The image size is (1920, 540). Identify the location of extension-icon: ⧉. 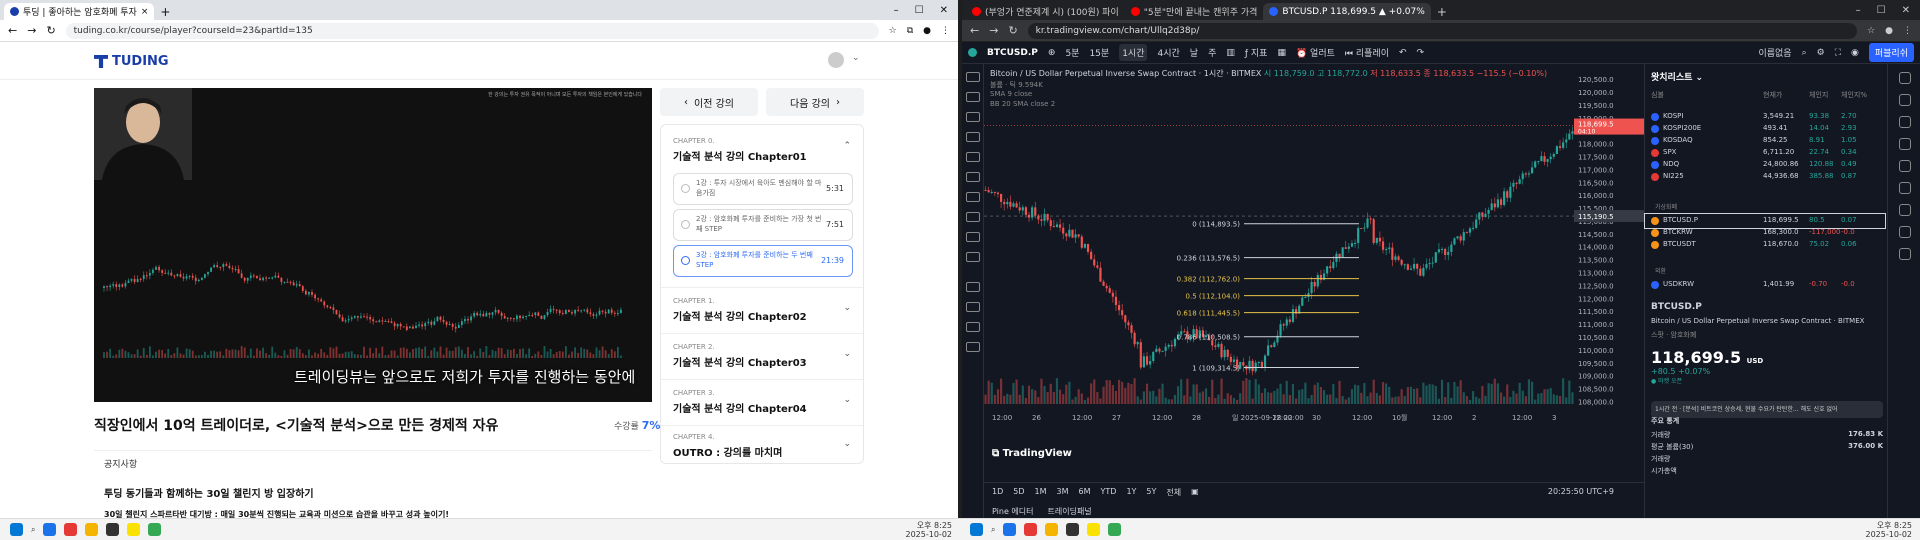
(910, 31).